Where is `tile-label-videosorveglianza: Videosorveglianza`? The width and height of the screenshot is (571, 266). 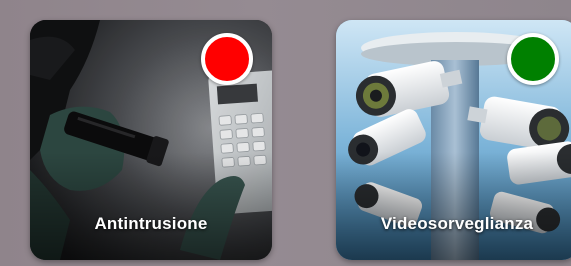 tile-label-videosorveglianza: Videosorveglianza is located at coordinates (457, 223).